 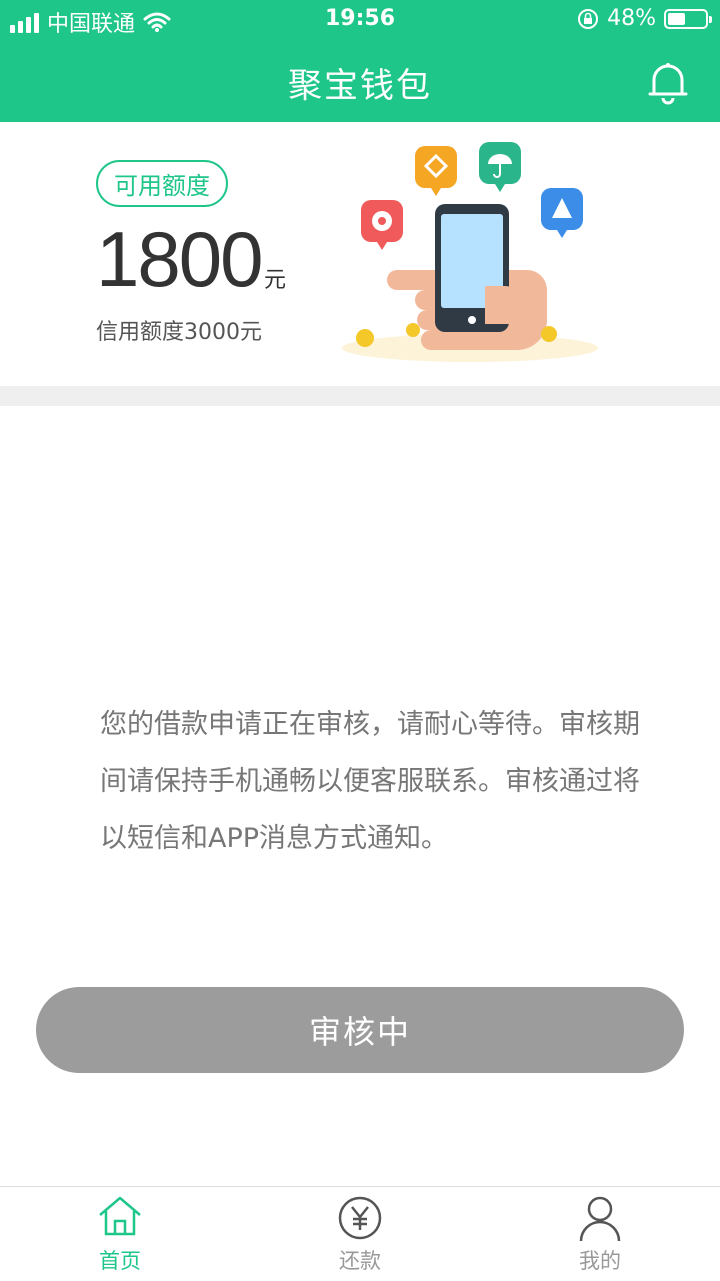 What do you see at coordinates (382, 225) in the screenshot?
I see `app-bubble-red-icon` at bounding box center [382, 225].